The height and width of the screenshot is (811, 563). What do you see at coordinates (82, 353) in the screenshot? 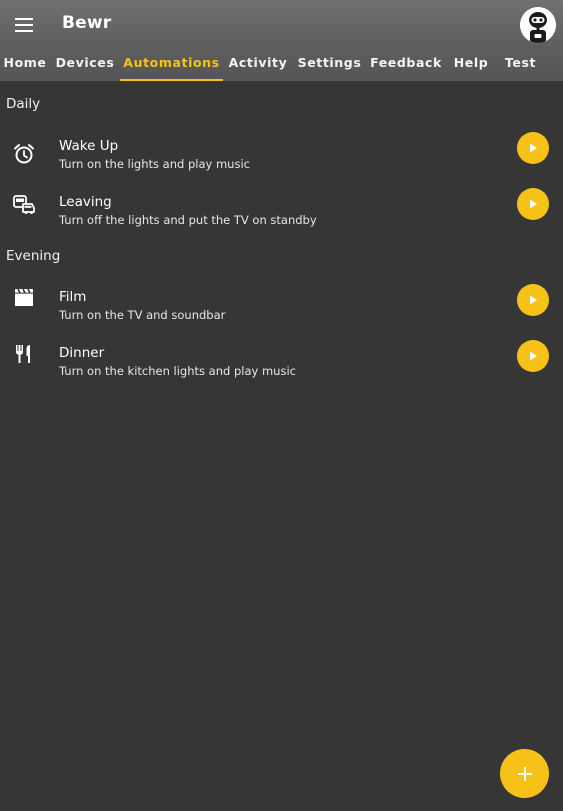
I see `automation-title: Dinner` at bounding box center [82, 353].